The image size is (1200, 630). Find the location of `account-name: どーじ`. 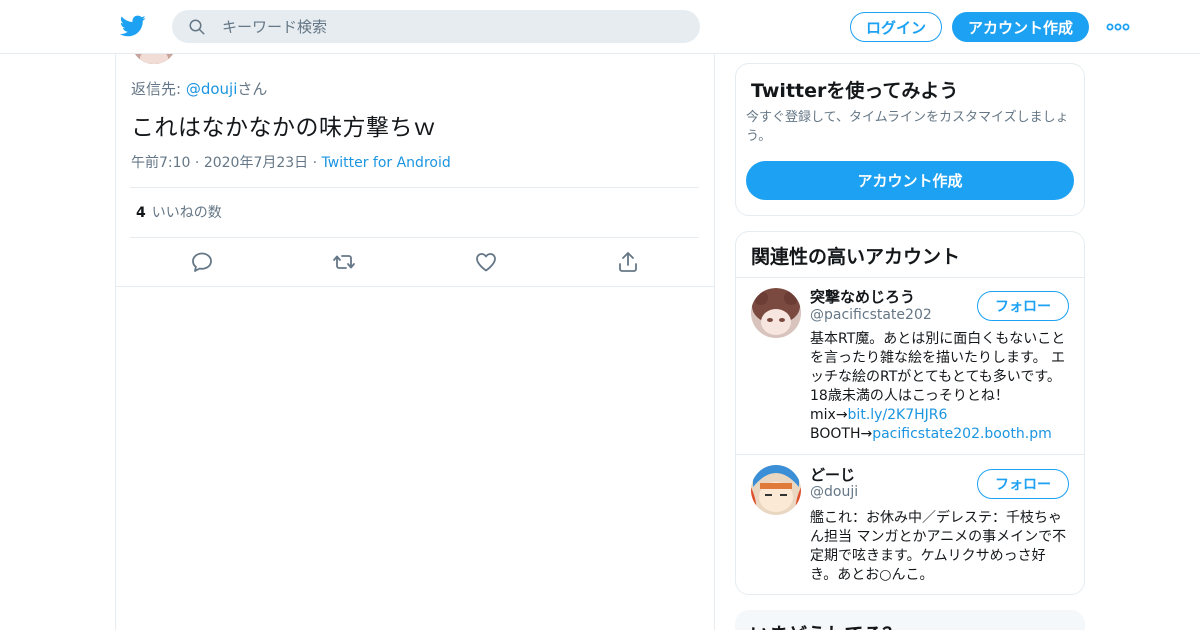

account-name: どーじ is located at coordinates (832, 474).